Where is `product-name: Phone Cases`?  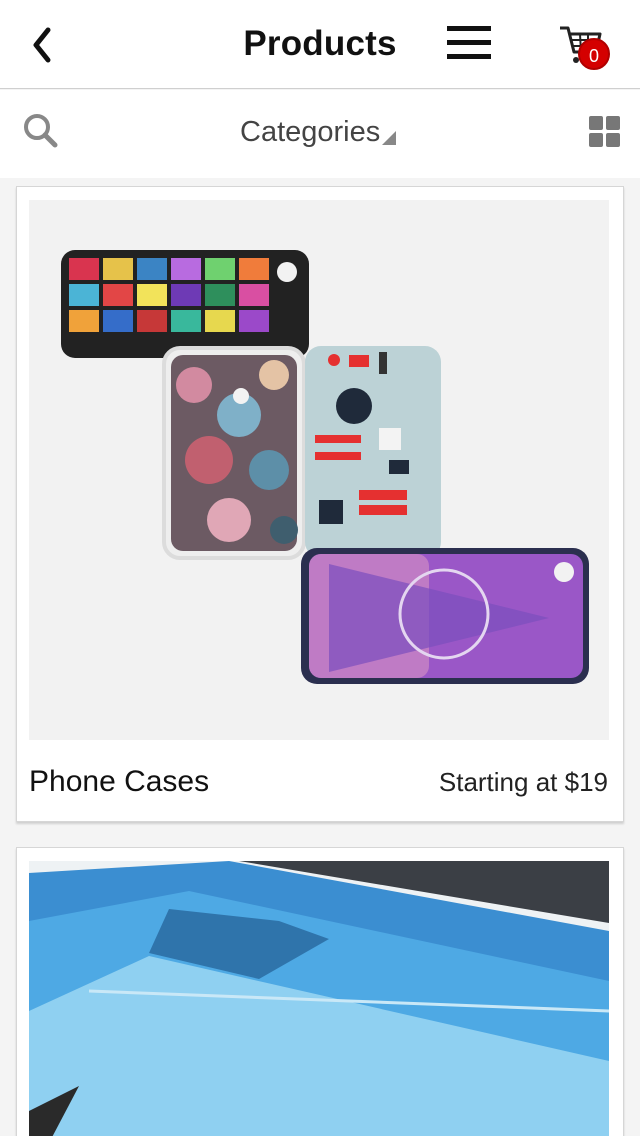 product-name: Phone Cases is located at coordinates (119, 782).